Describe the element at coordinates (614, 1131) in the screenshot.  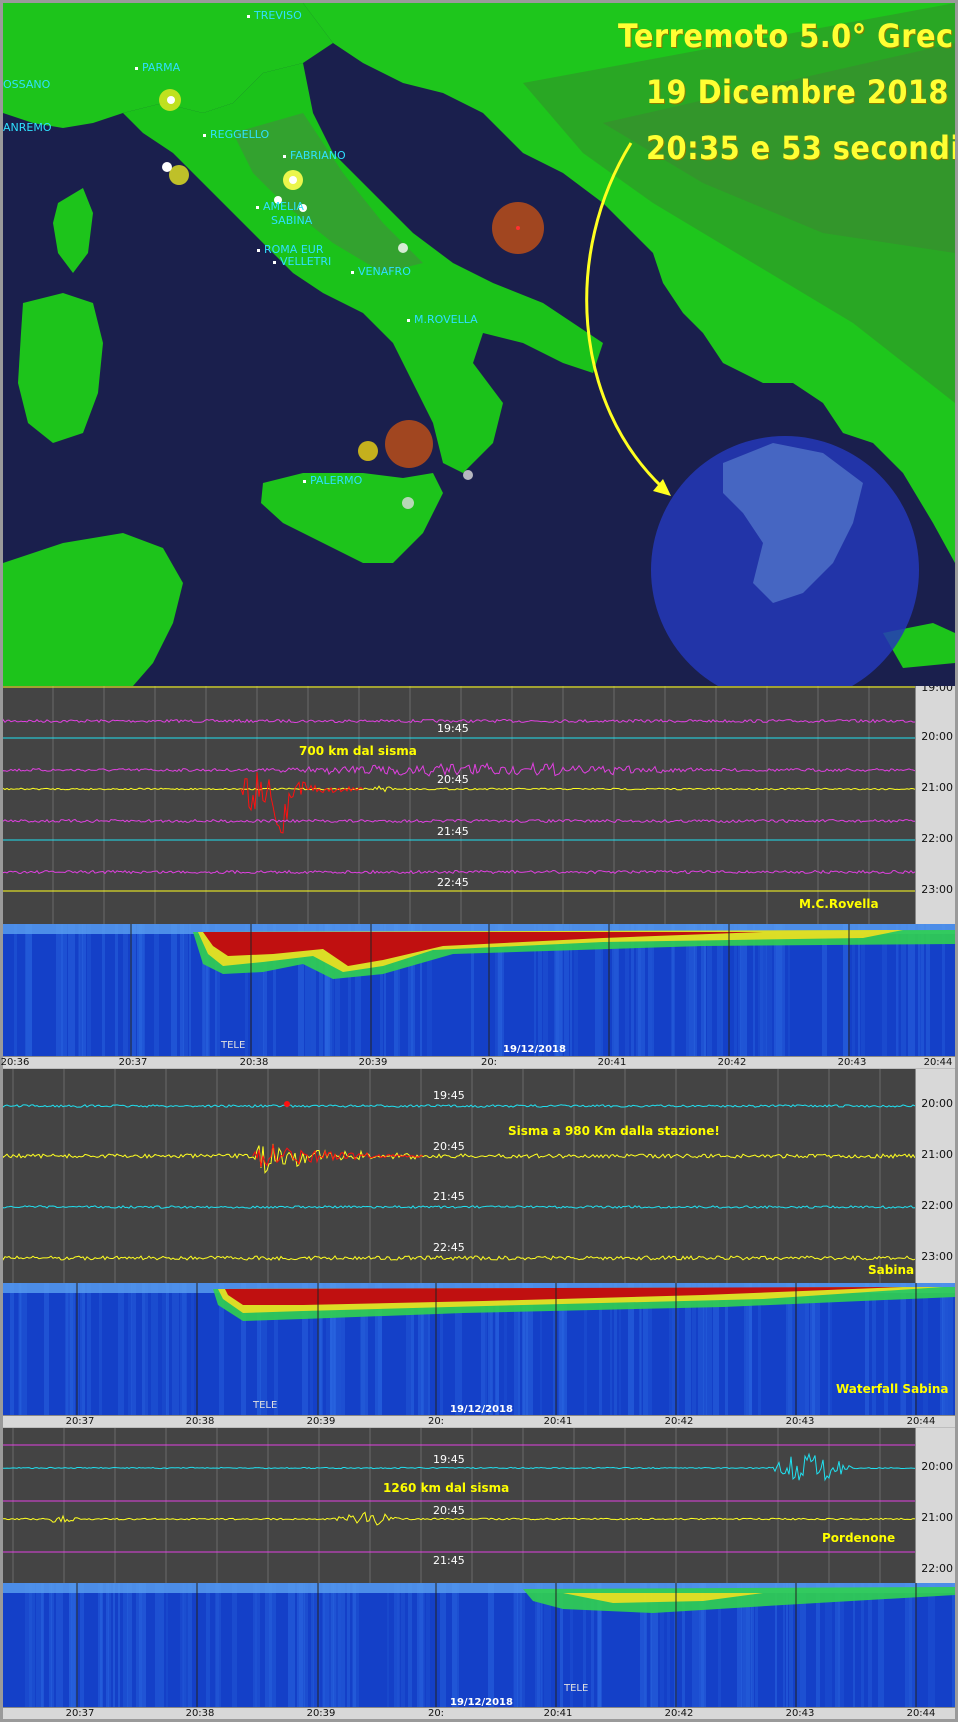
I see `distance-annotation: Sisma a 980 Km dalla stazione!` at that location.